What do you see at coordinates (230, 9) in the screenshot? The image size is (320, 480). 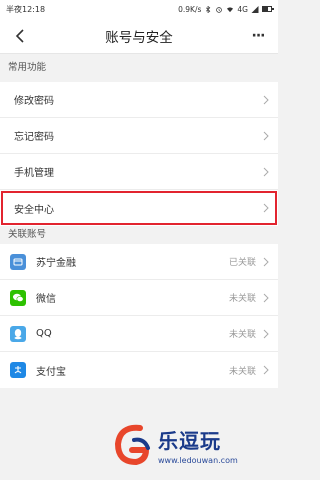 I see `wifi-icon` at bounding box center [230, 9].